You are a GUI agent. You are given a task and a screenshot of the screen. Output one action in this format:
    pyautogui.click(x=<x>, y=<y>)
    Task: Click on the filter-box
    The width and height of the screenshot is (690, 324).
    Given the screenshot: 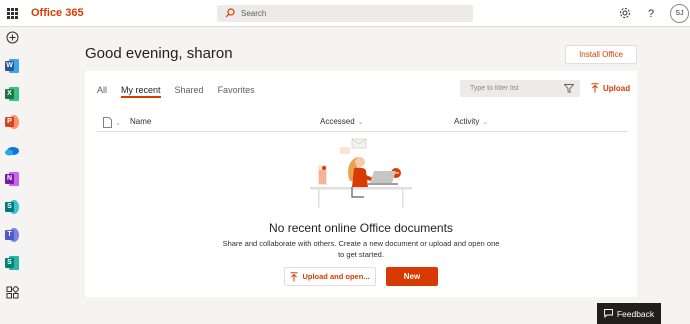 What is the action you would take?
    pyautogui.click(x=520, y=88)
    